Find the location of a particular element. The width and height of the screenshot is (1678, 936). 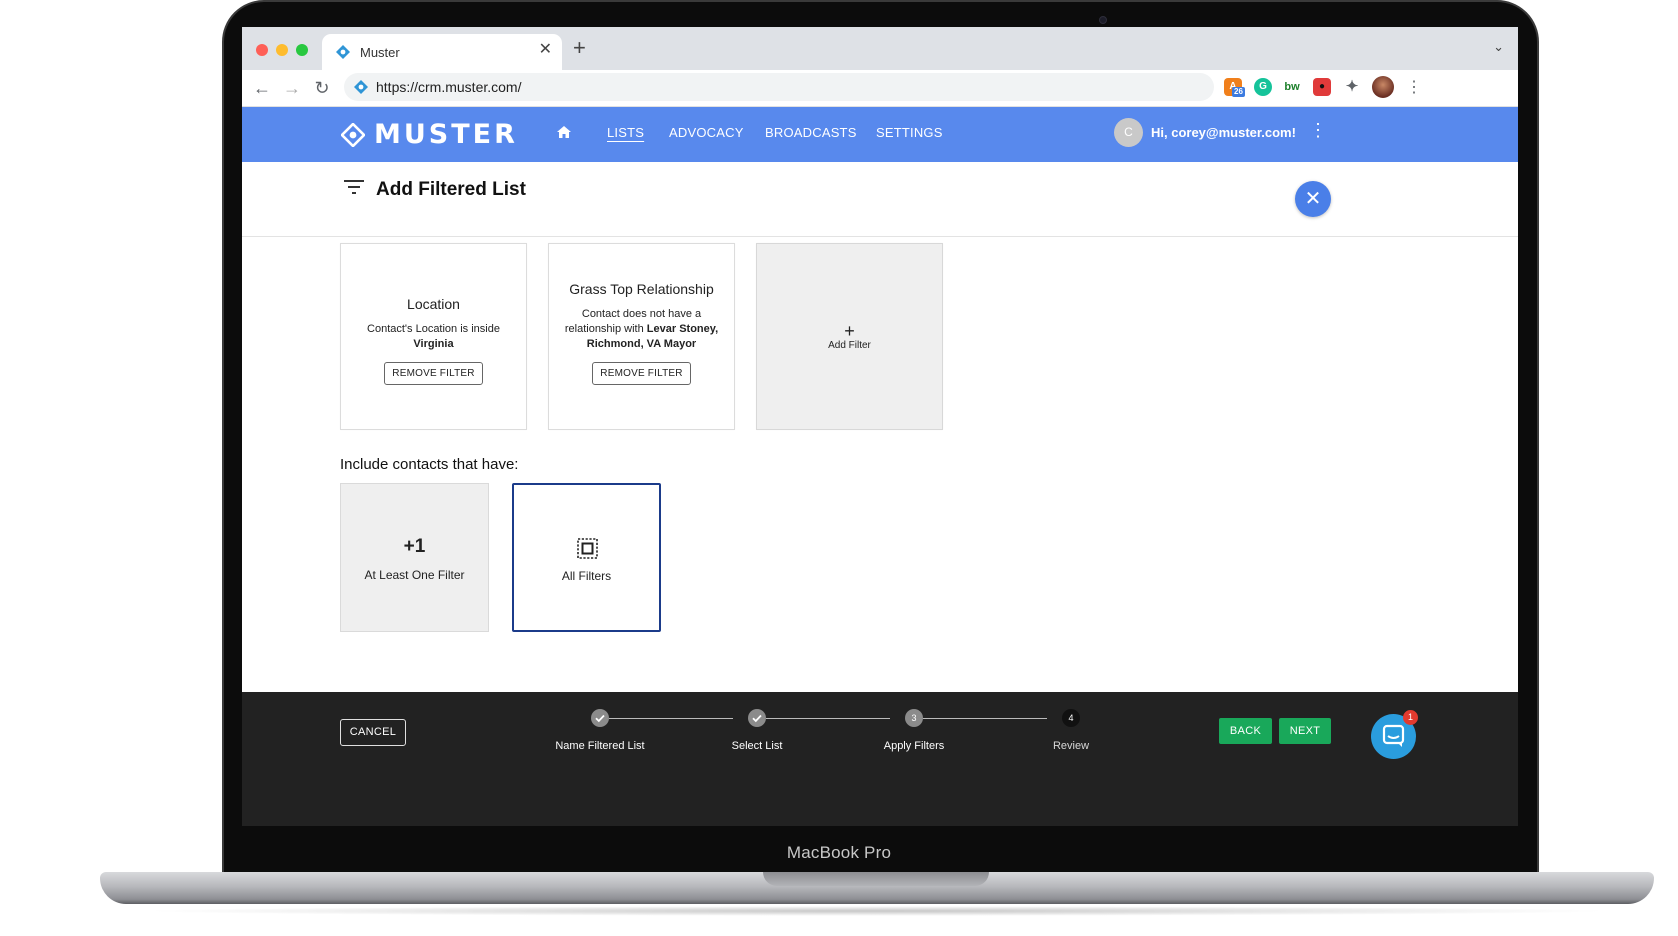

add-filter-label: Add Filter is located at coordinates (849, 345).